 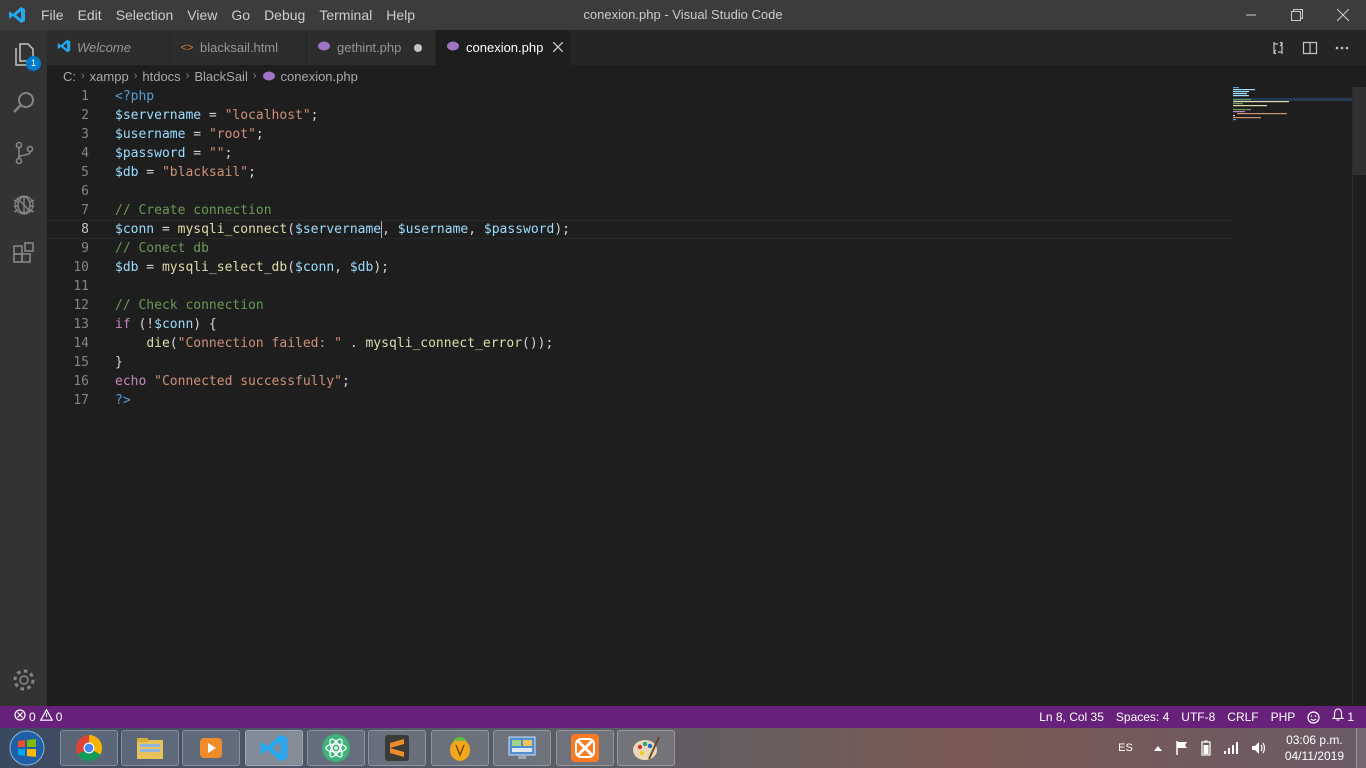 What do you see at coordinates (23, 254) in the screenshot?
I see `extensions-button` at bounding box center [23, 254].